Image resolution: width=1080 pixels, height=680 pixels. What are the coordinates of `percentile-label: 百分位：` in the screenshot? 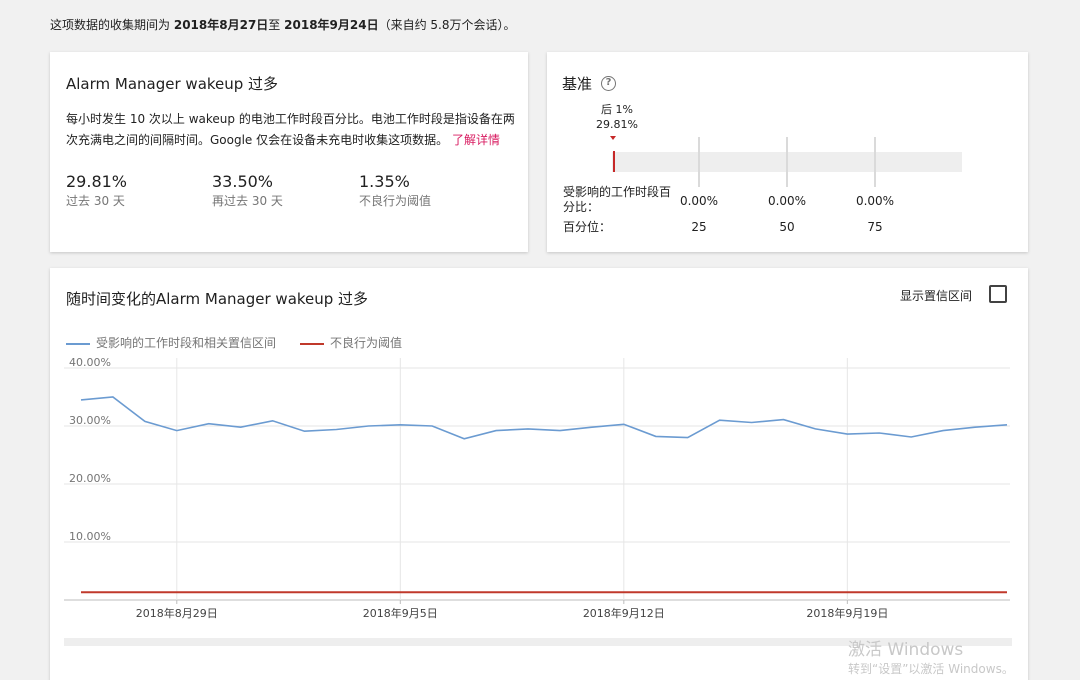 It's located at (587, 227).